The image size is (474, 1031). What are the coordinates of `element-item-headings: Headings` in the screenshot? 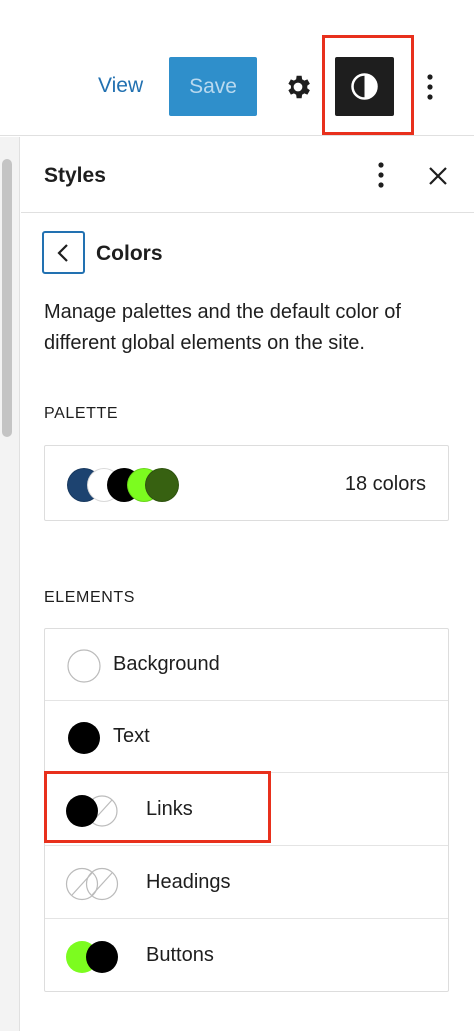 It's located at (246, 883).